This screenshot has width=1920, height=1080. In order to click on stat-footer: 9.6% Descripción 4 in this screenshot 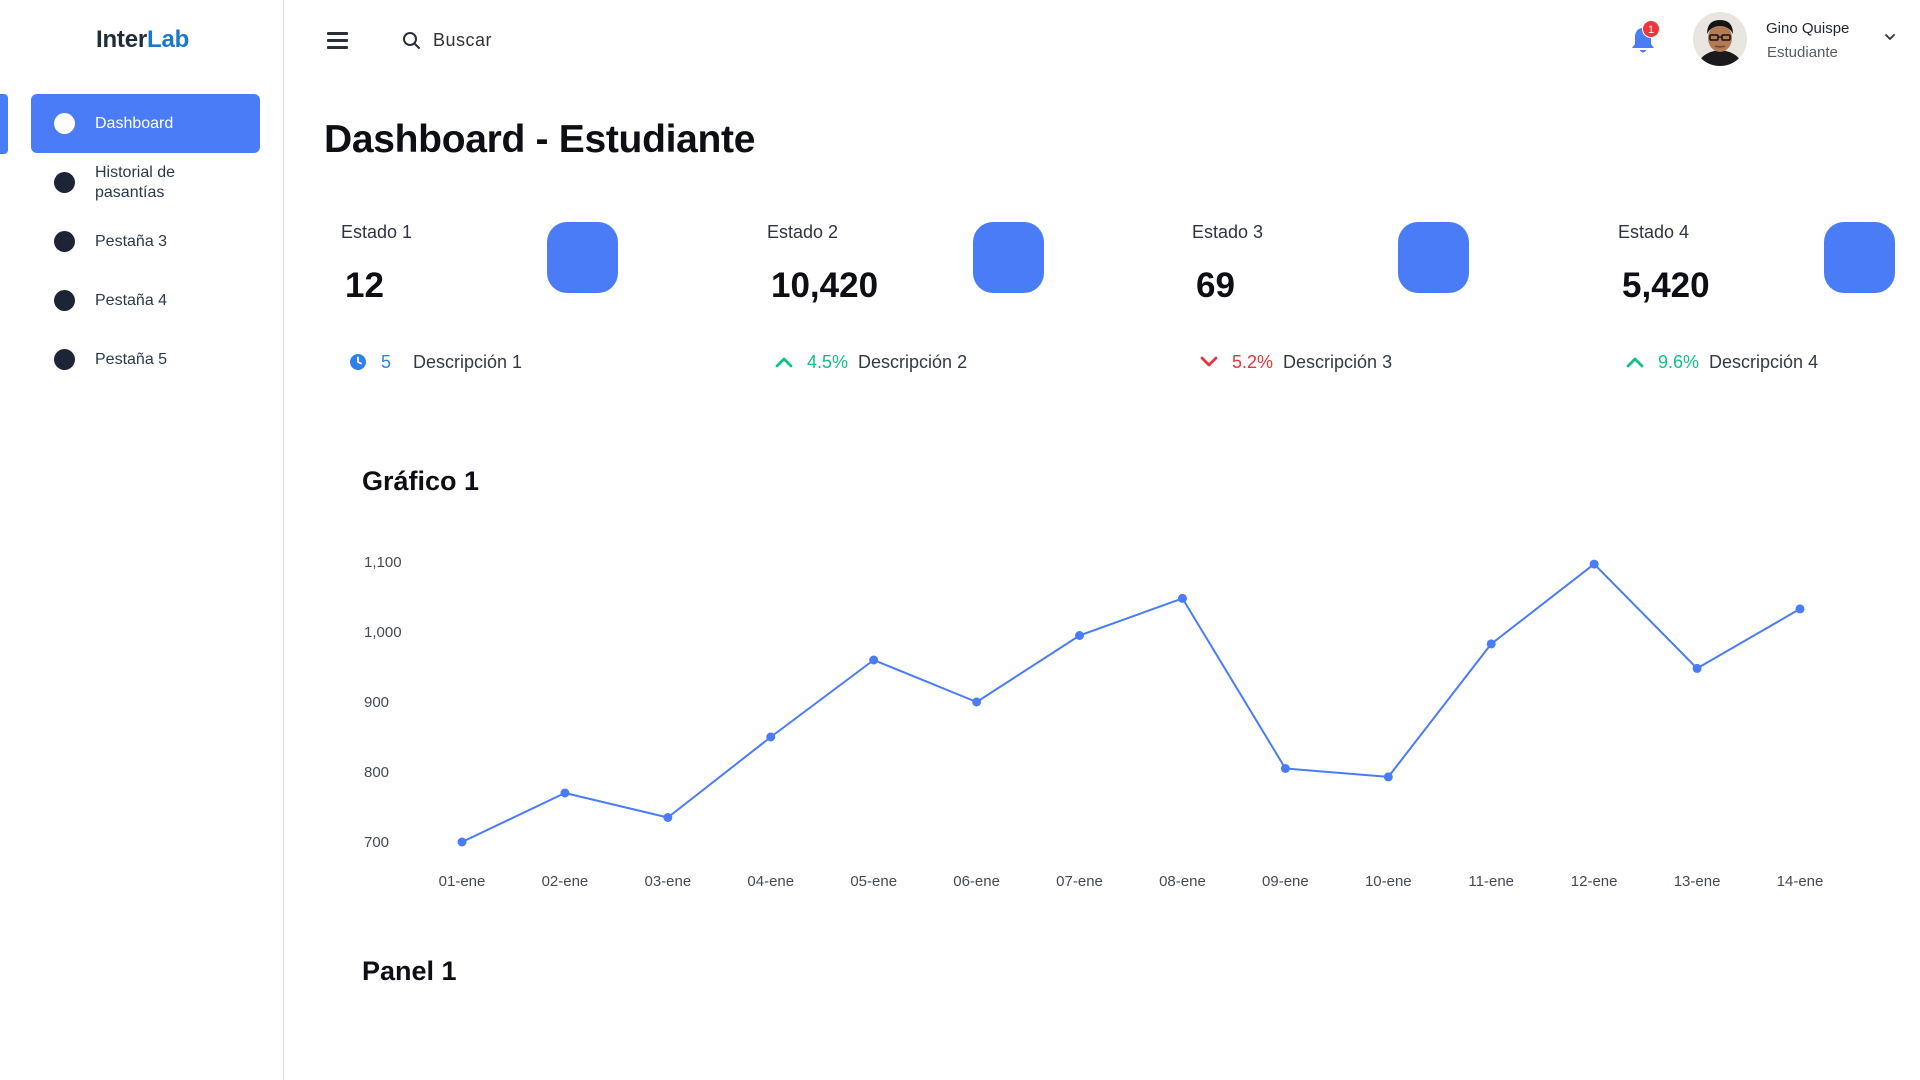, I will do `click(1721, 362)`.